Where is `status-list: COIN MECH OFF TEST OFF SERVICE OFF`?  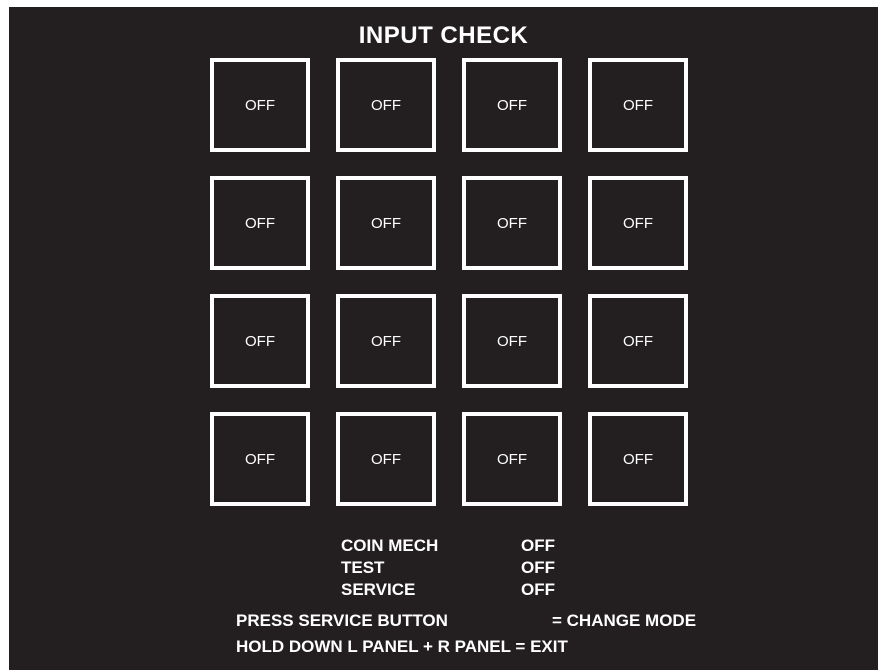
status-list: COIN MECH OFF TEST OFF SERVICE OFF is located at coordinates (448, 568).